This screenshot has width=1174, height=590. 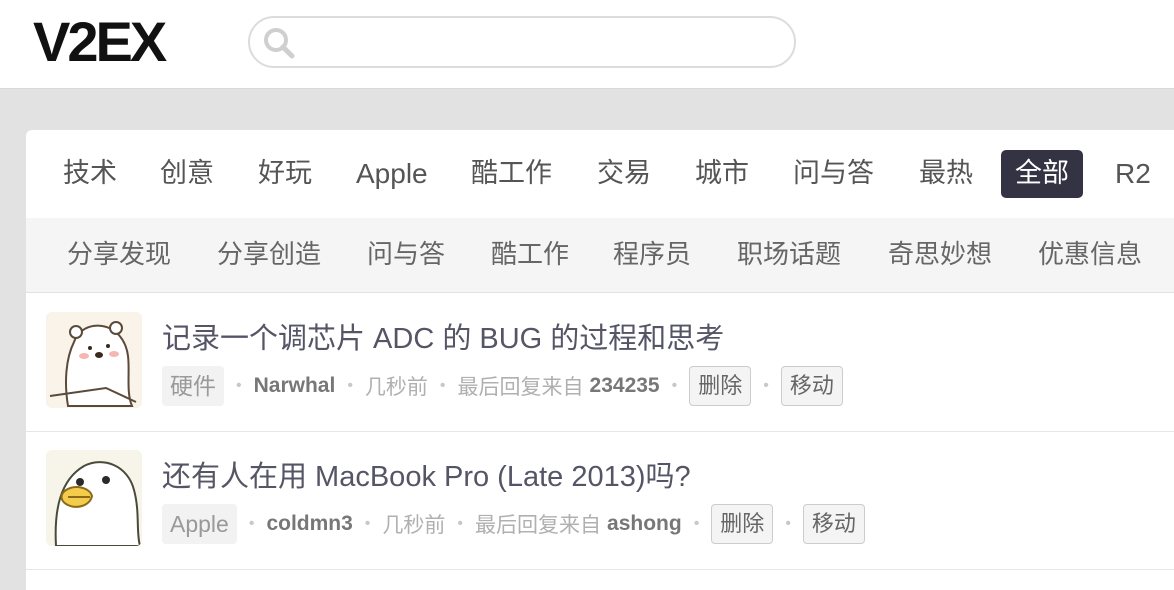 I want to click on subtab-share-discovery: 分享发现, so click(x=119, y=255).